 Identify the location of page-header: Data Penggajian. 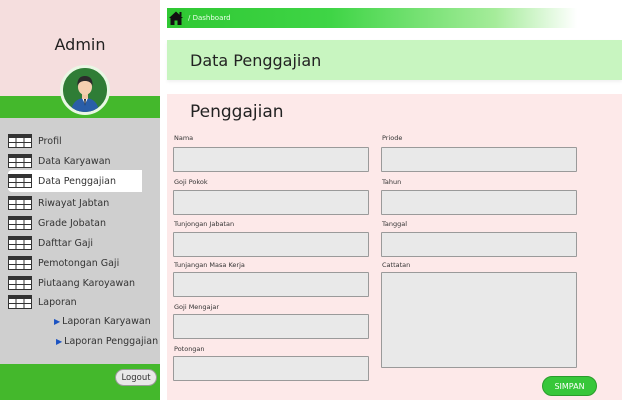
(394, 60).